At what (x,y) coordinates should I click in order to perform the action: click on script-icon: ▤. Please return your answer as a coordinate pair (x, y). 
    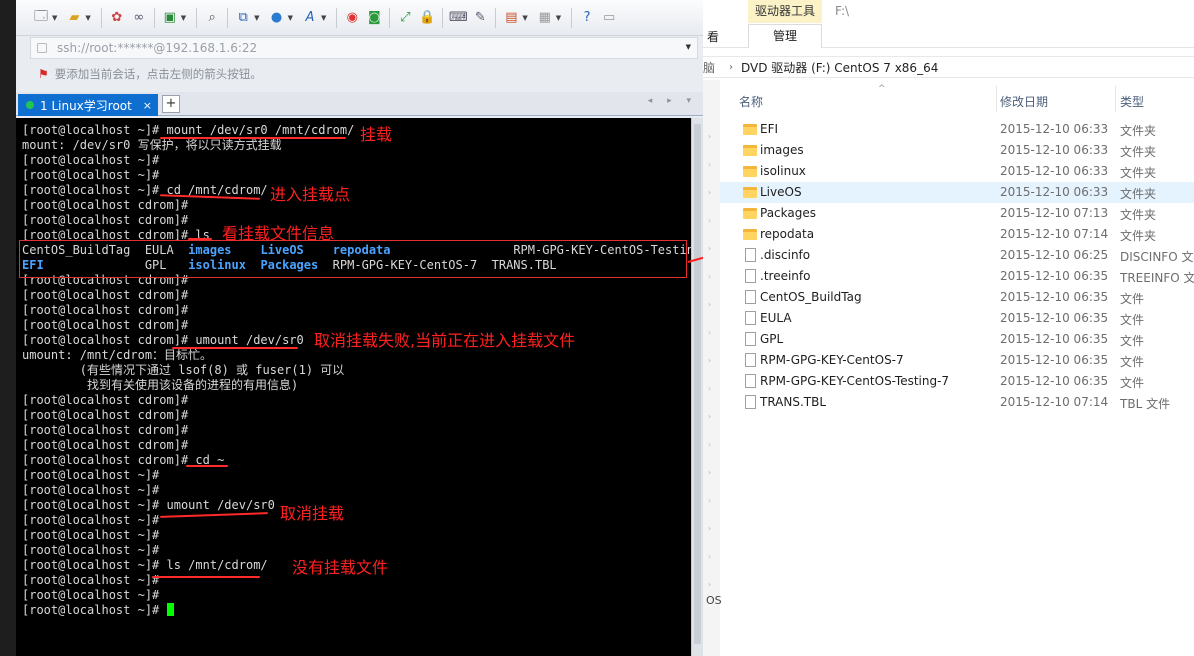
    Looking at the image, I should click on (511, 18).